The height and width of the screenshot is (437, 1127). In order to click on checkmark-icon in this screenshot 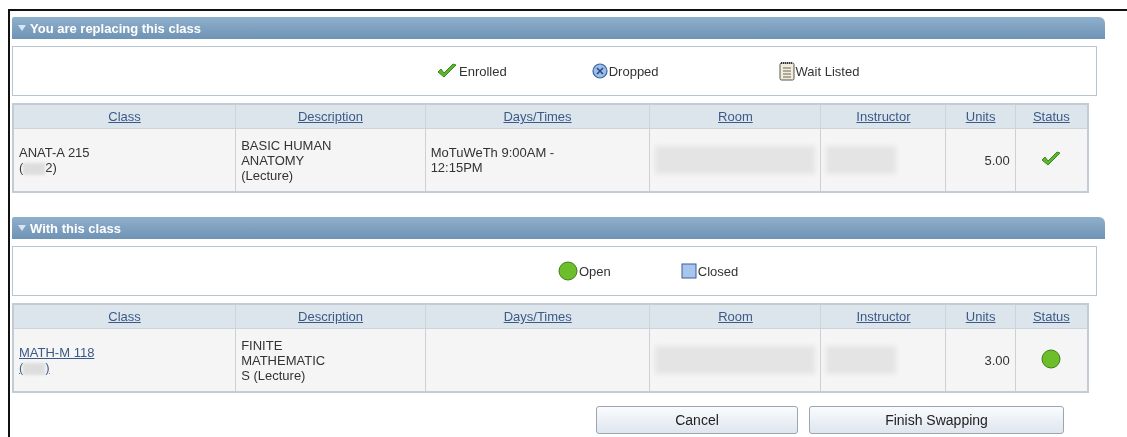, I will do `click(447, 71)`.